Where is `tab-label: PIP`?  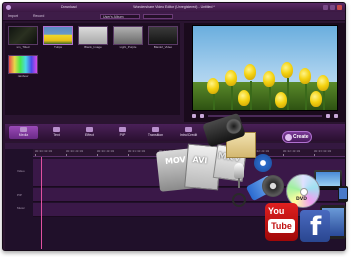 tab-label: PIP is located at coordinates (122, 135).